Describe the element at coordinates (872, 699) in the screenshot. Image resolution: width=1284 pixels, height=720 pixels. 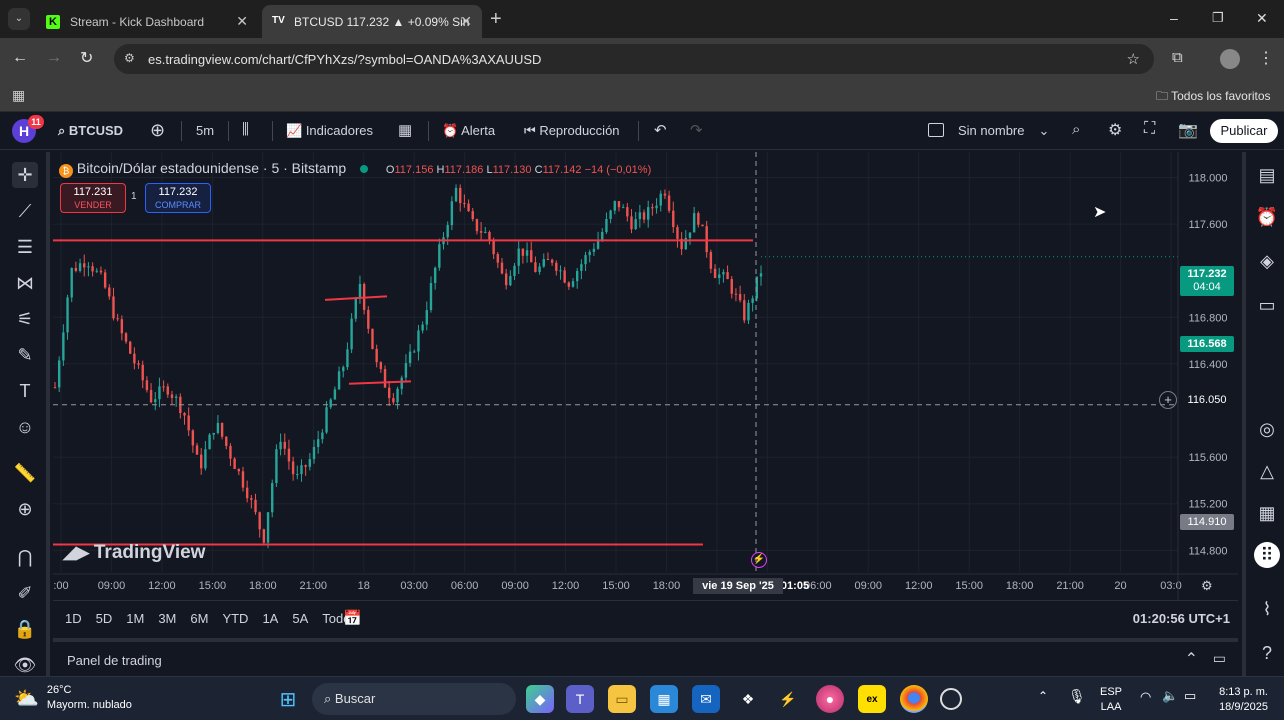
I see `exness-icon: ex` at that location.